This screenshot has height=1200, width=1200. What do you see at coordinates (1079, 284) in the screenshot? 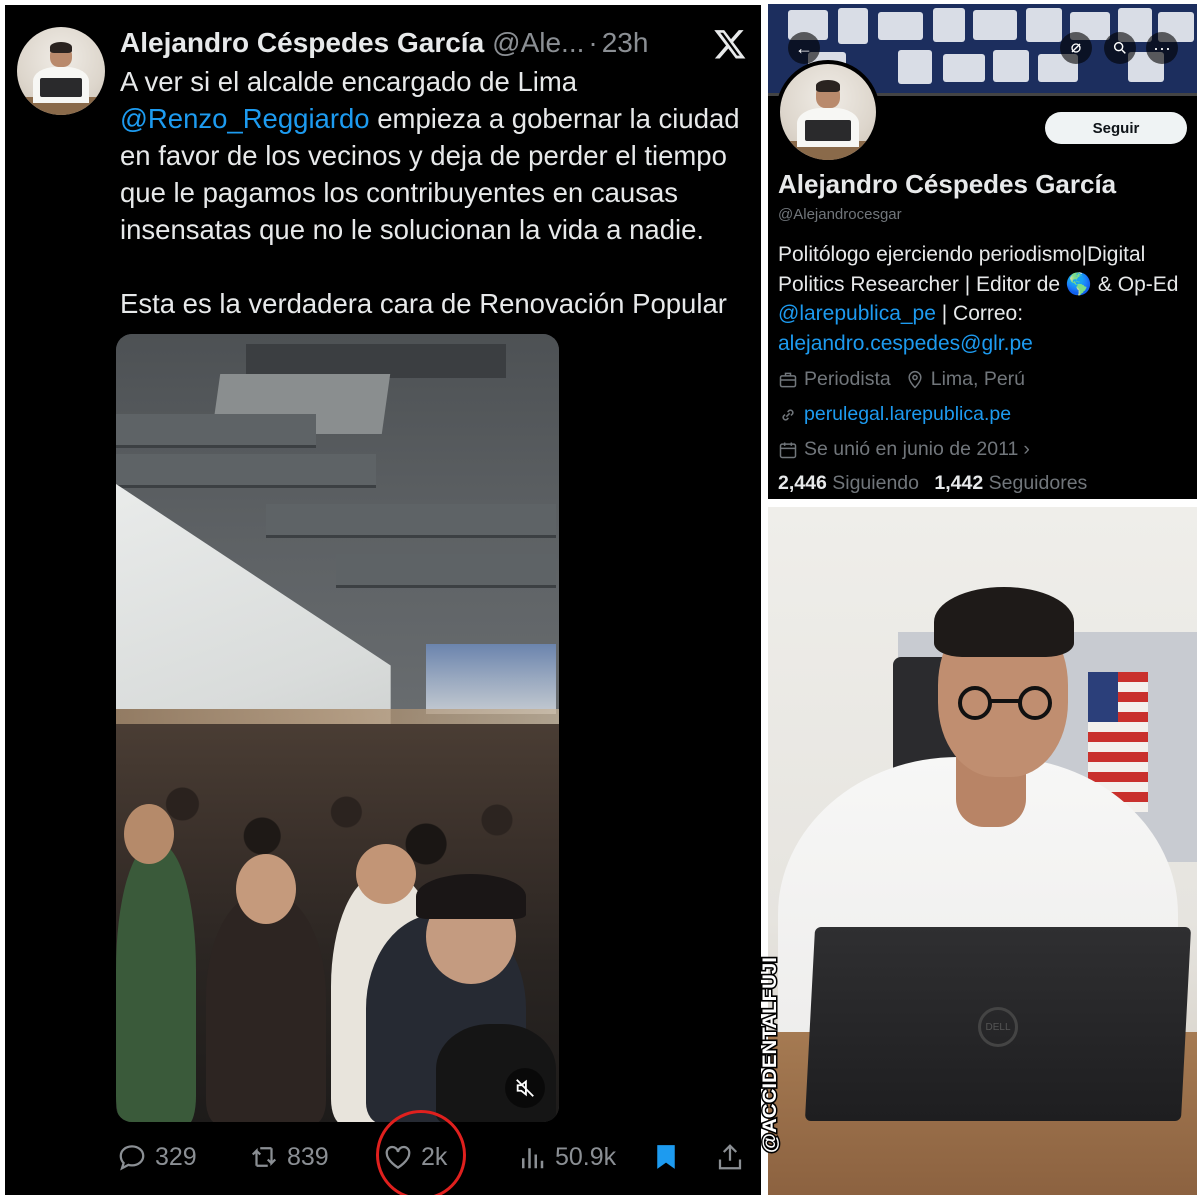
I see `globe-icon: 🌎` at bounding box center [1079, 284].